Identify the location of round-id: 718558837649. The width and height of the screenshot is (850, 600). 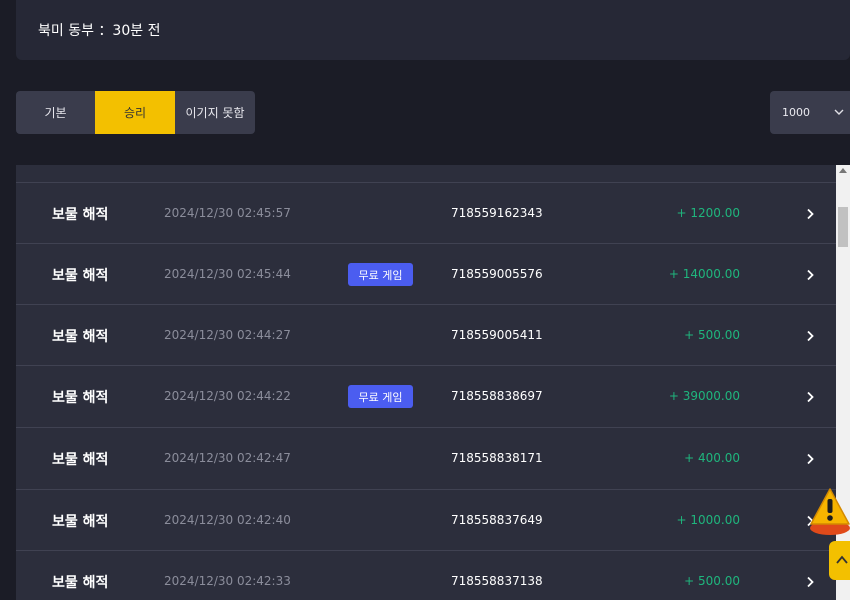
(497, 520).